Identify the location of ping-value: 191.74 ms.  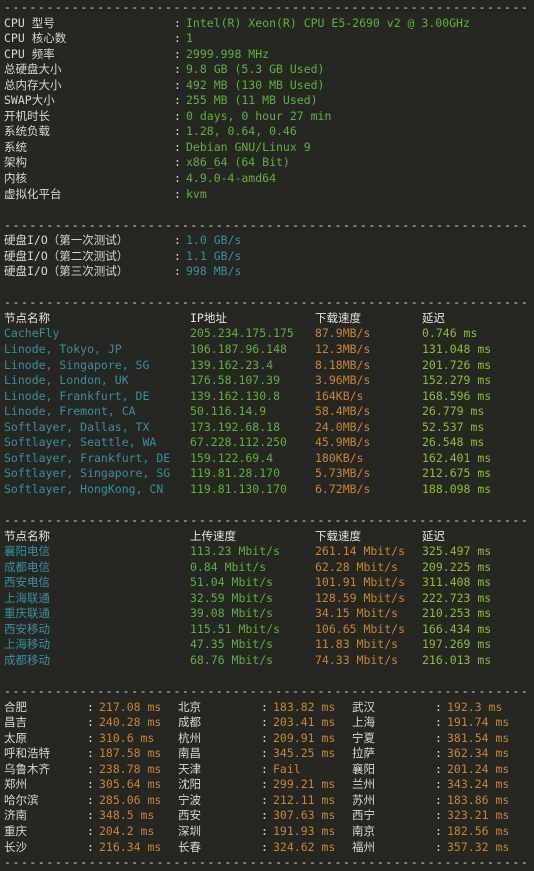
(478, 722).